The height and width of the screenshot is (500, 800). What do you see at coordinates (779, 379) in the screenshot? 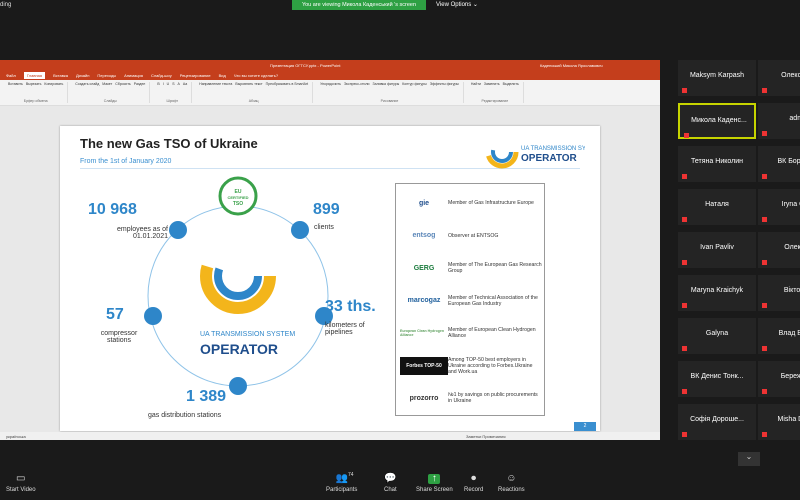
I see `participant-tile: Бережний` at bounding box center [779, 379].